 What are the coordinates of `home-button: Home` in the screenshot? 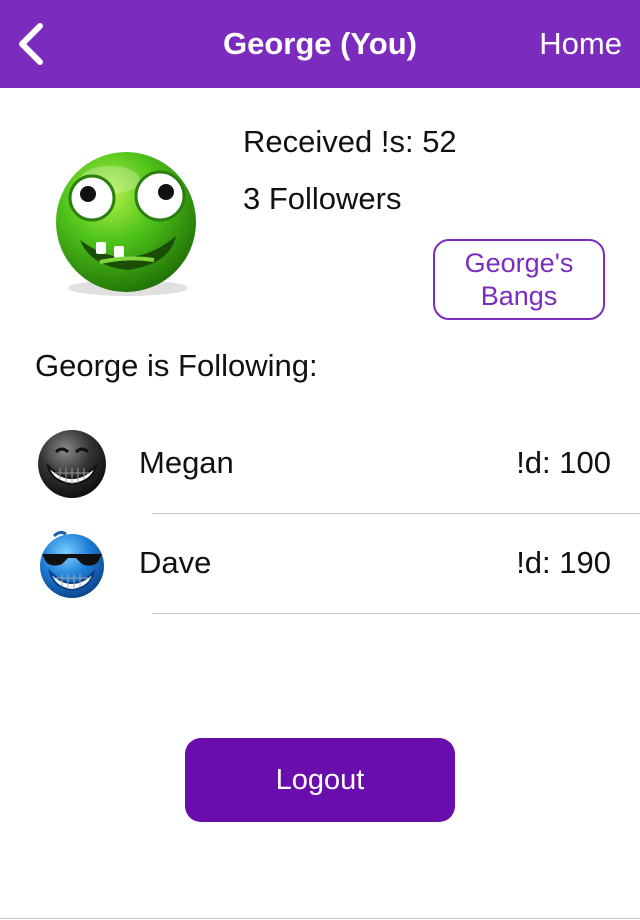 It's located at (580, 44).